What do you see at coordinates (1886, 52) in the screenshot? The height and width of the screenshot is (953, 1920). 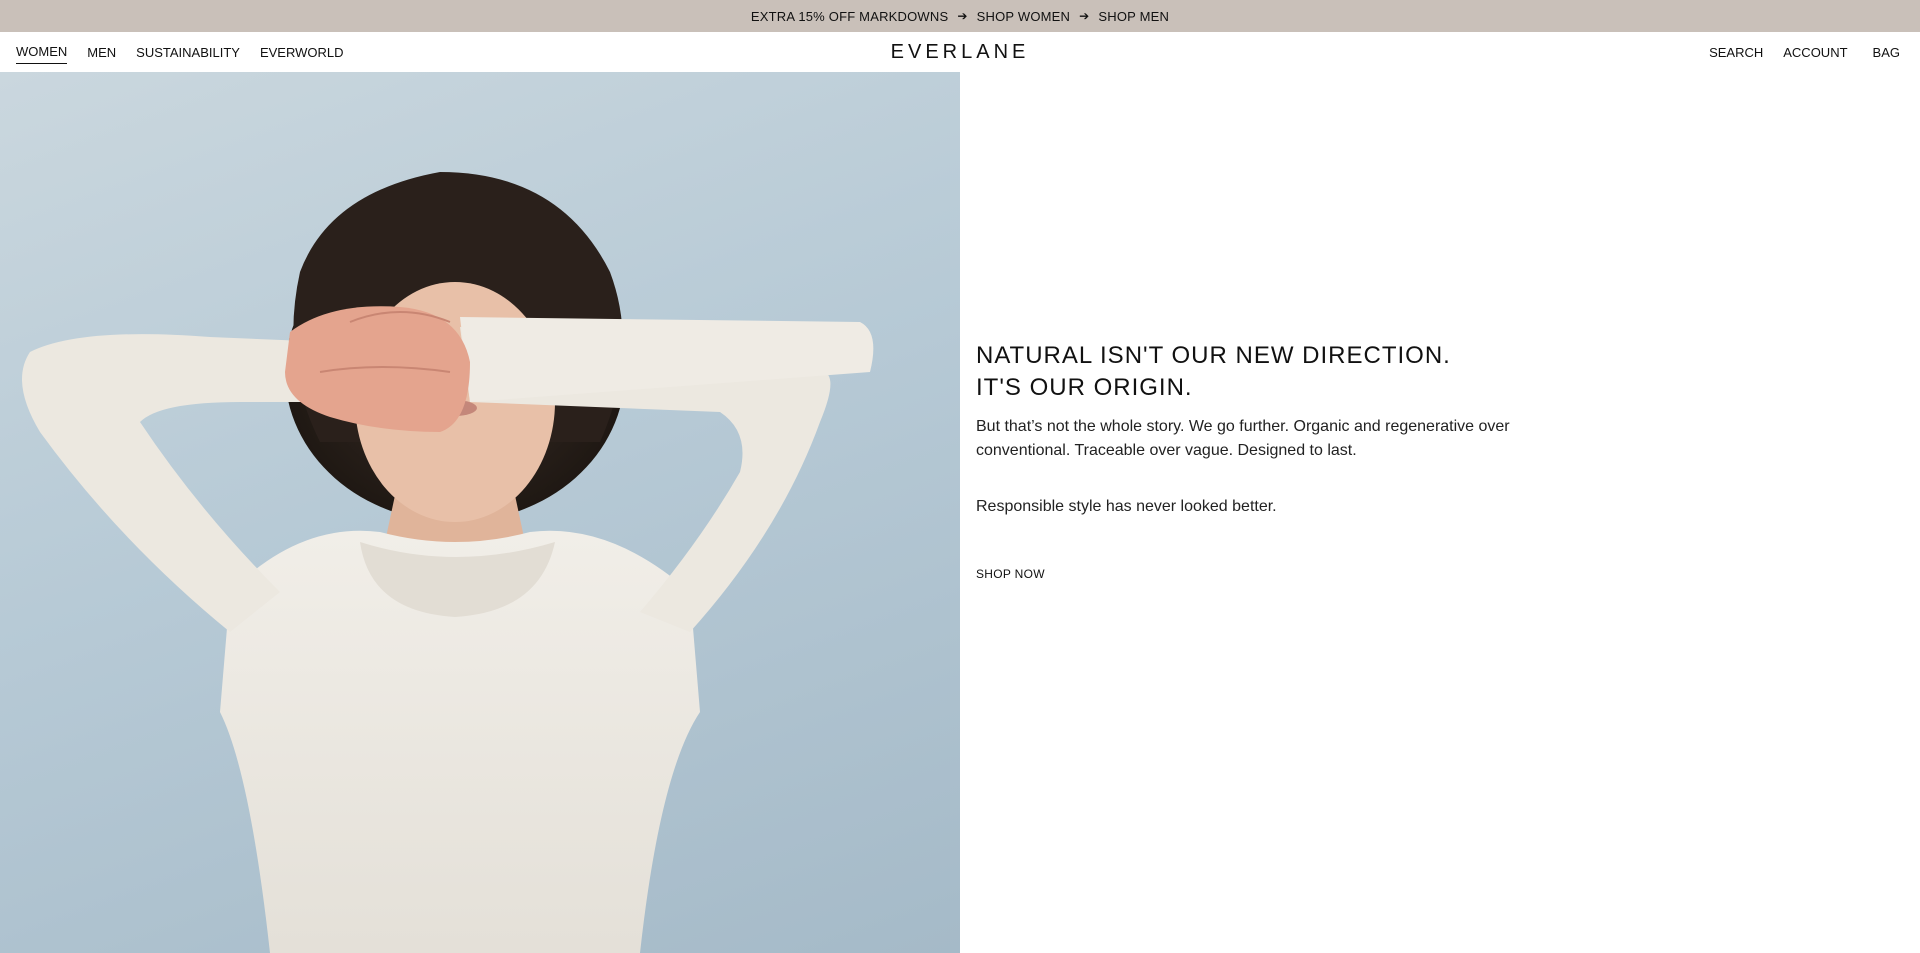 I see `bag-link: BAG` at bounding box center [1886, 52].